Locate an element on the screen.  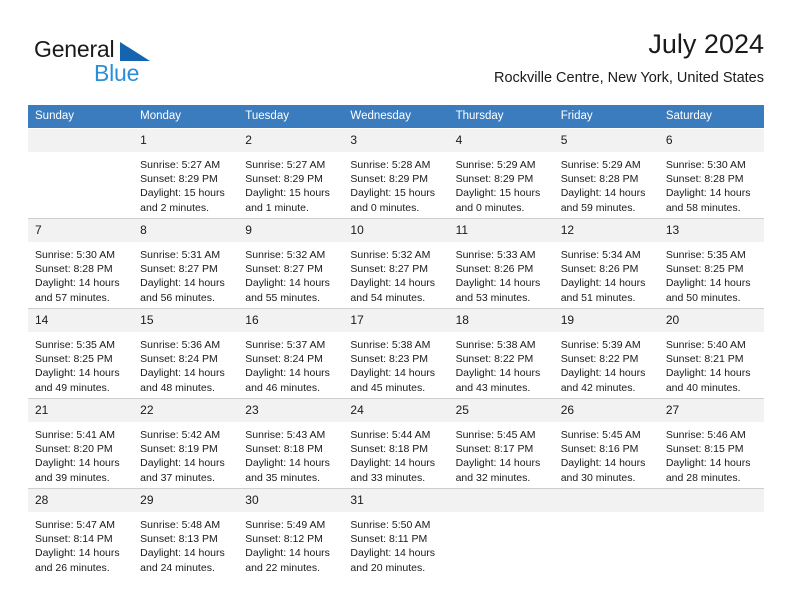
day-number: 3 is located at coordinates (396, 140).